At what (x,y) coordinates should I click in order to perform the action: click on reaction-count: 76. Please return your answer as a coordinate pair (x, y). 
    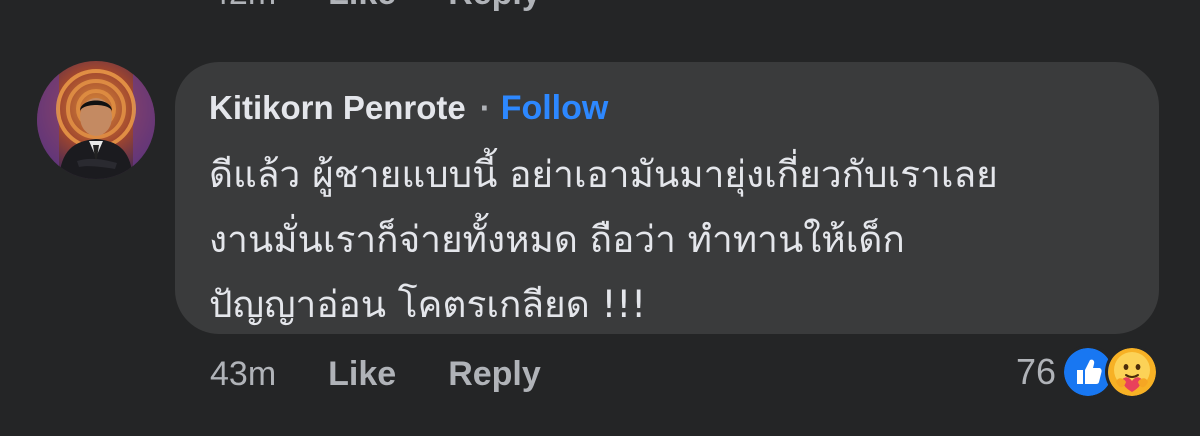
    Looking at the image, I should click on (1036, 371).